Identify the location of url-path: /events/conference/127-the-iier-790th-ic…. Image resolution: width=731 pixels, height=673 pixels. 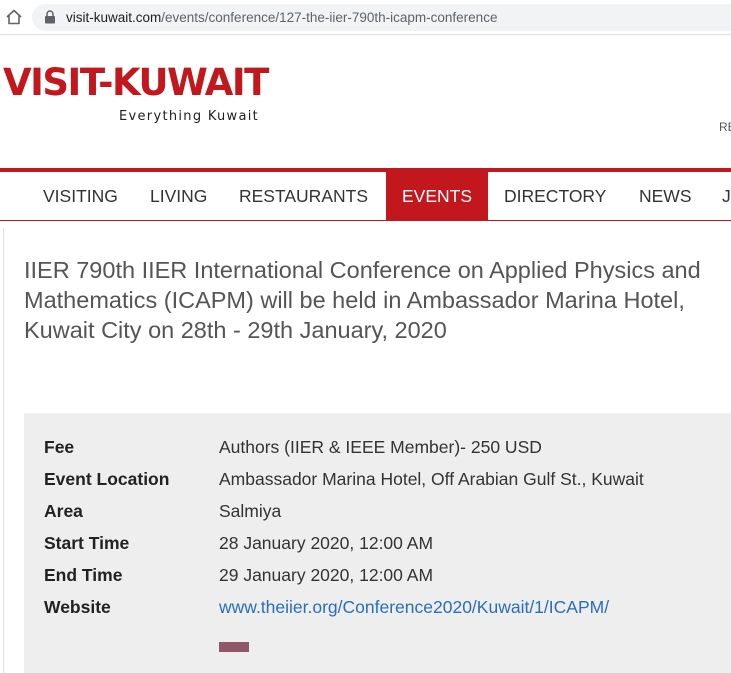
(329, 17).